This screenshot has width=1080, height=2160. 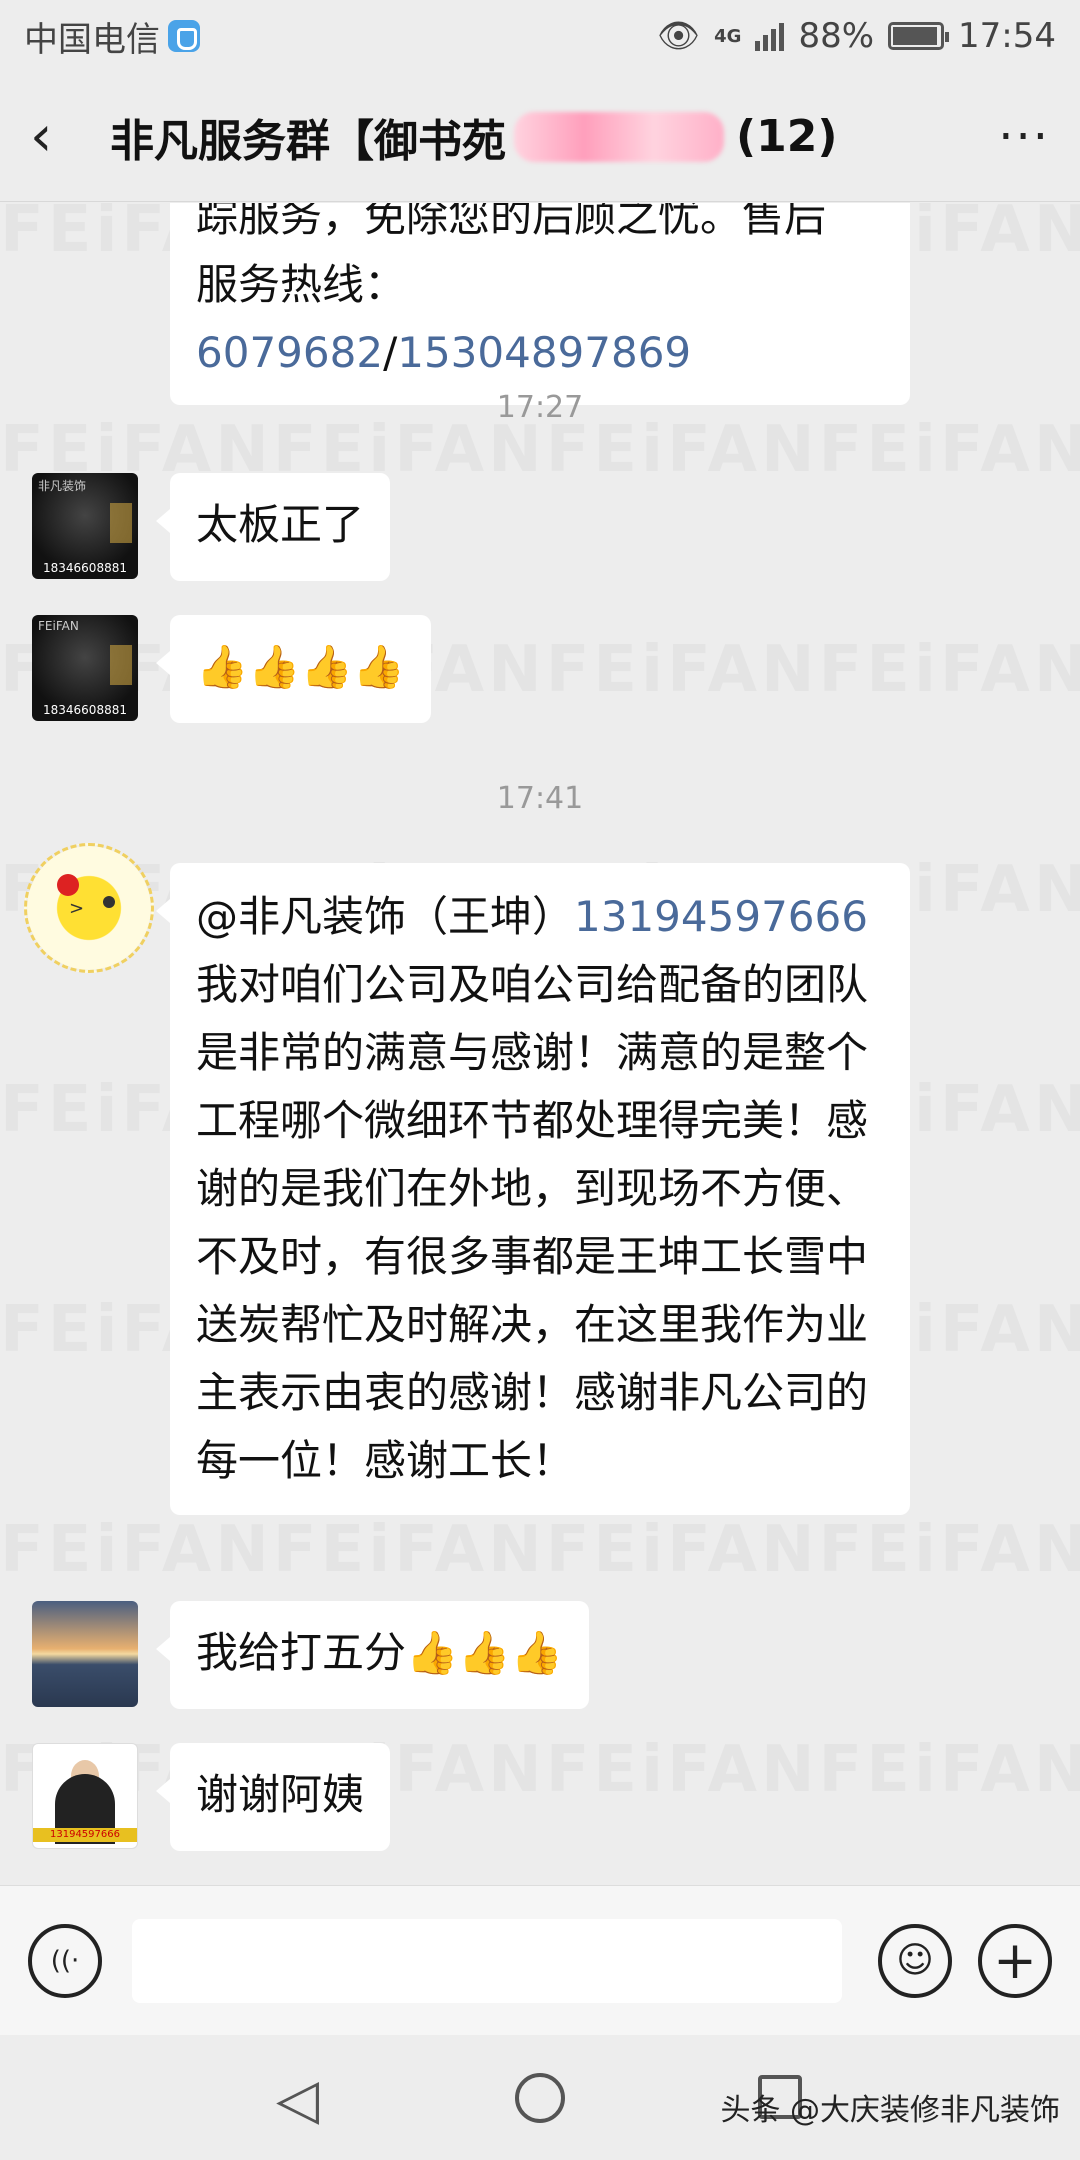 I want to click on avatar: 非凡装饰 18346608881, so click(x=85, y=526).